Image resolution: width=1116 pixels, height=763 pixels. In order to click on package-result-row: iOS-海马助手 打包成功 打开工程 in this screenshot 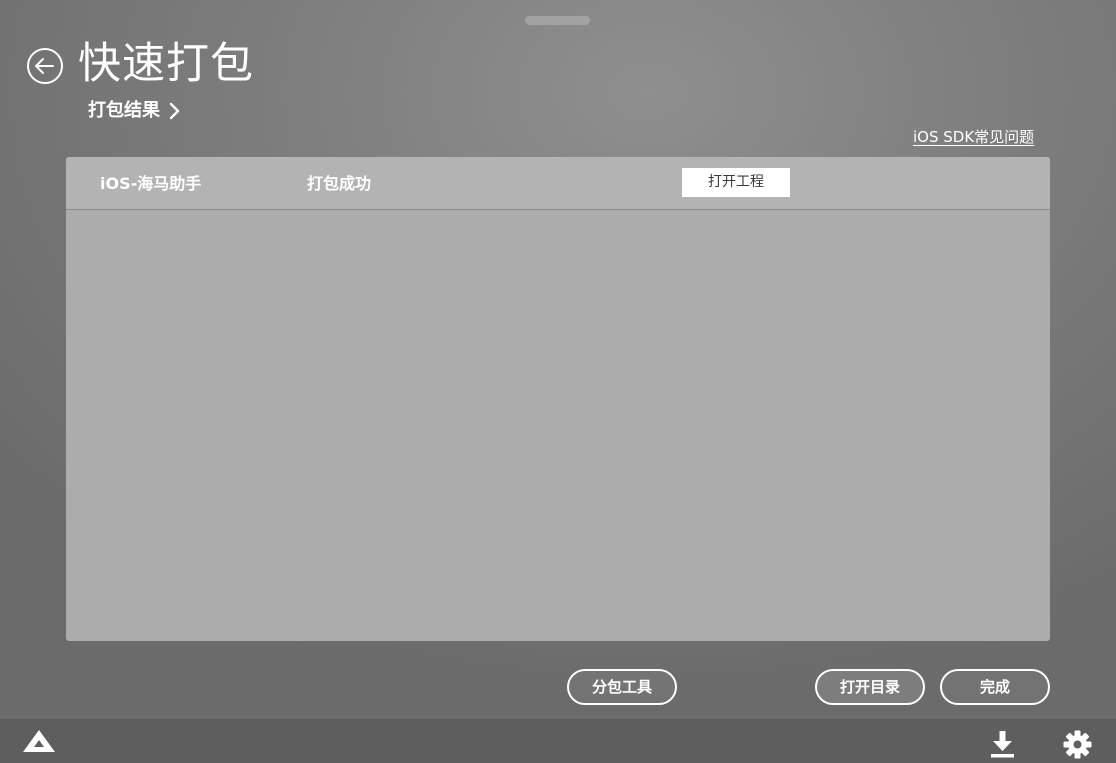, I will do `click(558, 183)`.